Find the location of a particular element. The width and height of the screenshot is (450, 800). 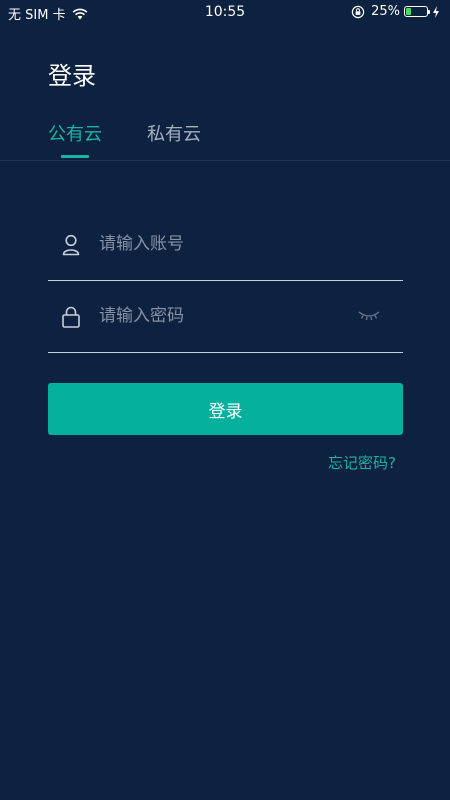

status-right: 25% is located at coordinates (395, 11).